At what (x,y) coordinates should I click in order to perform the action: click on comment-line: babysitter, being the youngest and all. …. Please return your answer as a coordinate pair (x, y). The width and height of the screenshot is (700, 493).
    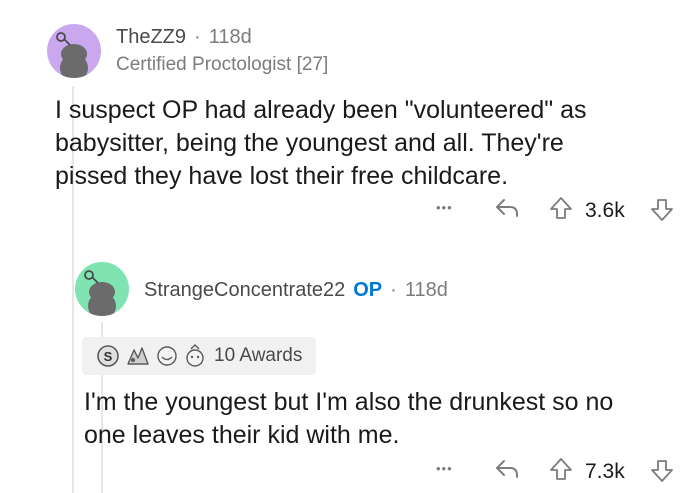
    Looking at the image, I should click on (309, 143).